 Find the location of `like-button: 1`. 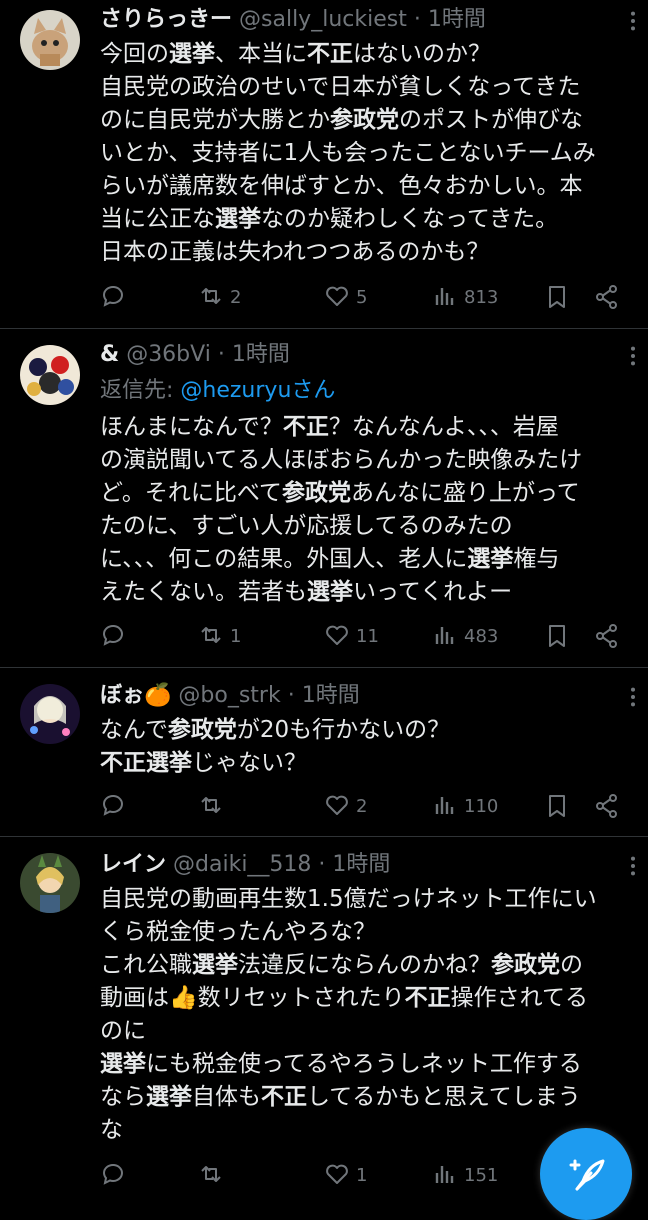

like-button: 1 is located at coordinates (345, 1175).